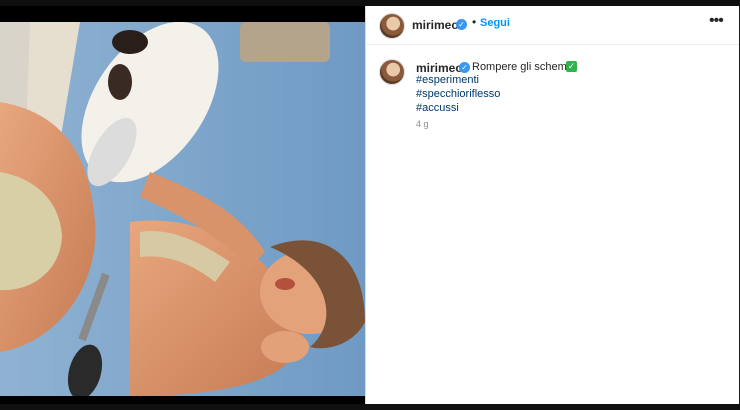 The image size is (740, 410). Describe the element at coordinates (495, 23) in the screenshot. I see `follow-button: Segui` at that location.